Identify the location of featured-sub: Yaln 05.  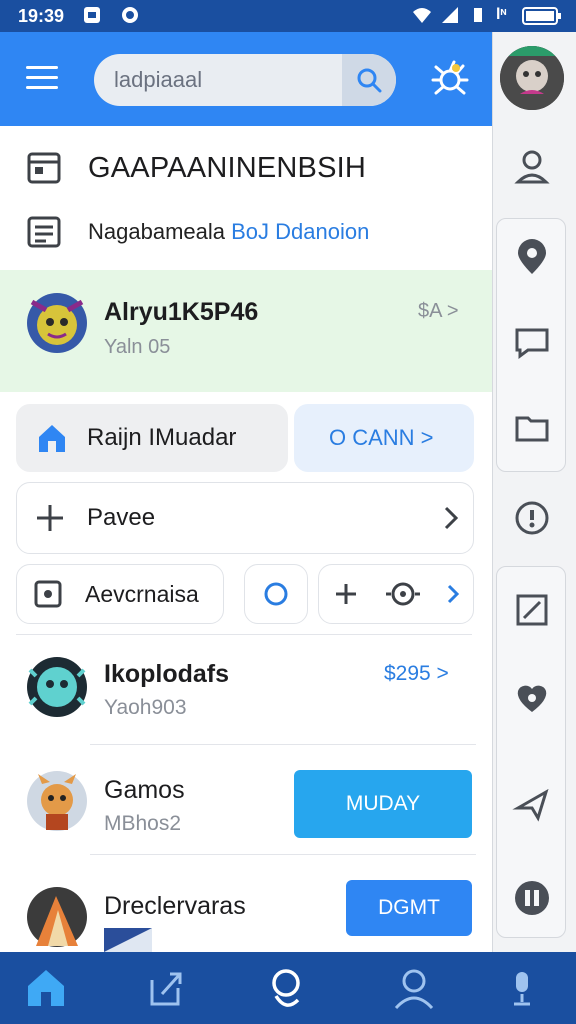
(137, 347).